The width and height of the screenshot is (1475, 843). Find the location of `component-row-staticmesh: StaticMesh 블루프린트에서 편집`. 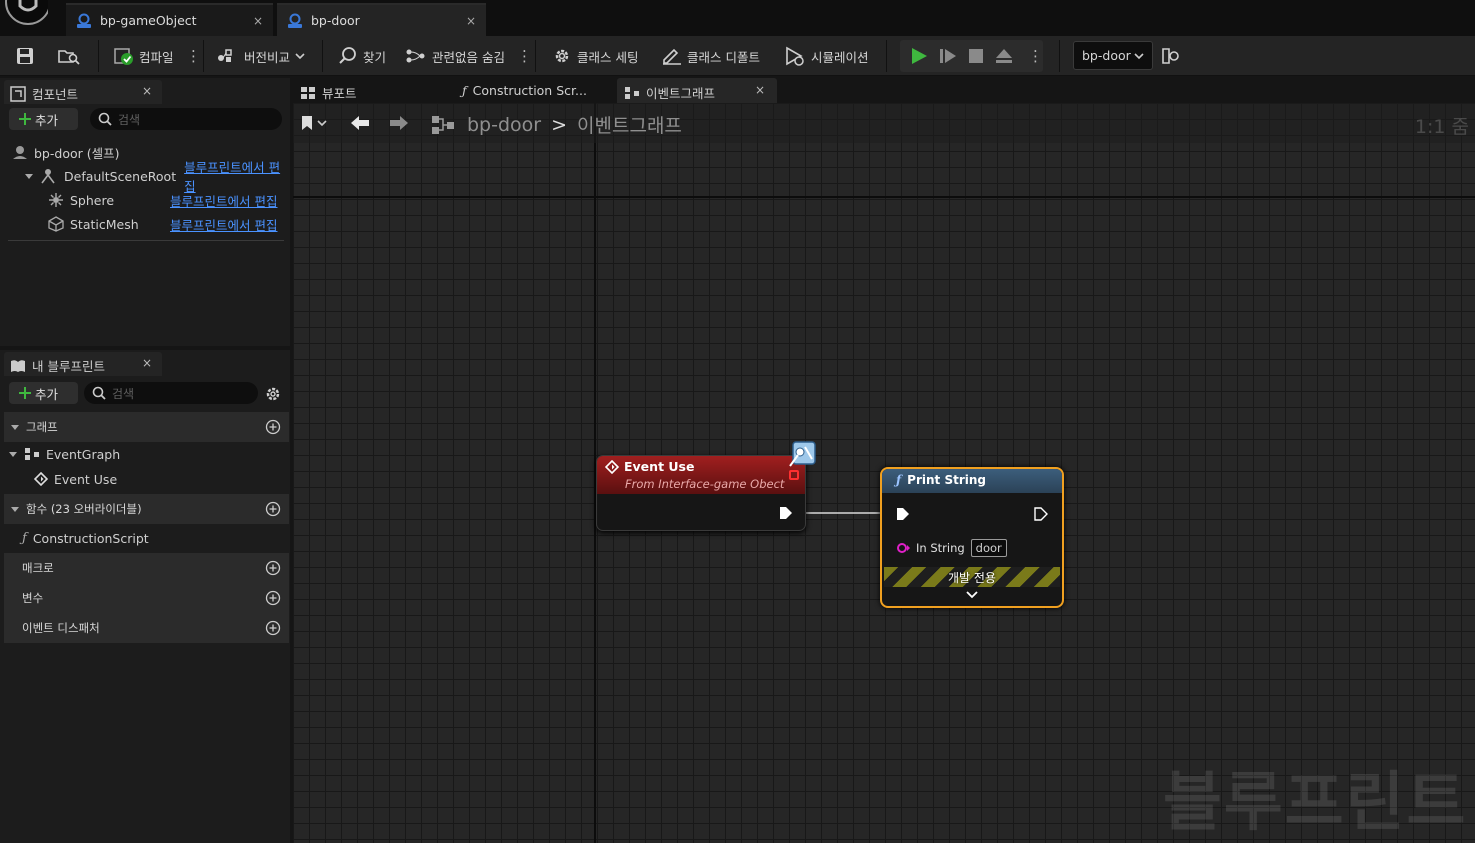

component-row-staticmesh: StaticMesh 블루프린트에서 편집 is located at coordinates (166, 224).